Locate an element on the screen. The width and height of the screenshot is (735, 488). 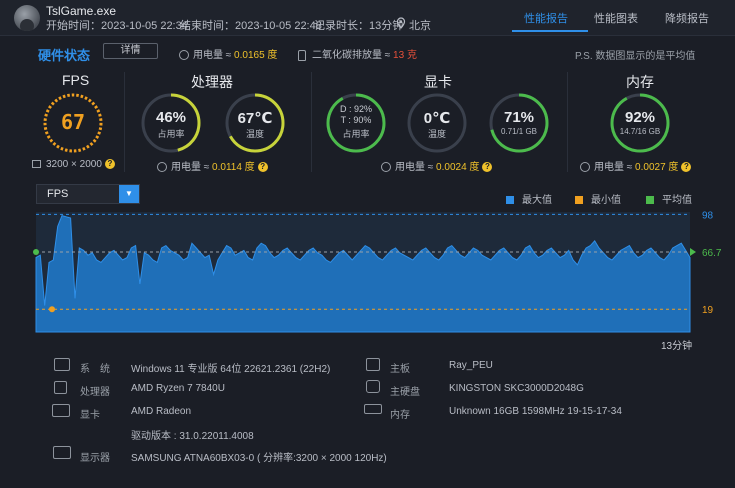
memory-usage-gauge: 92% 14.7/16 GB is located at coordinates (640, 123).